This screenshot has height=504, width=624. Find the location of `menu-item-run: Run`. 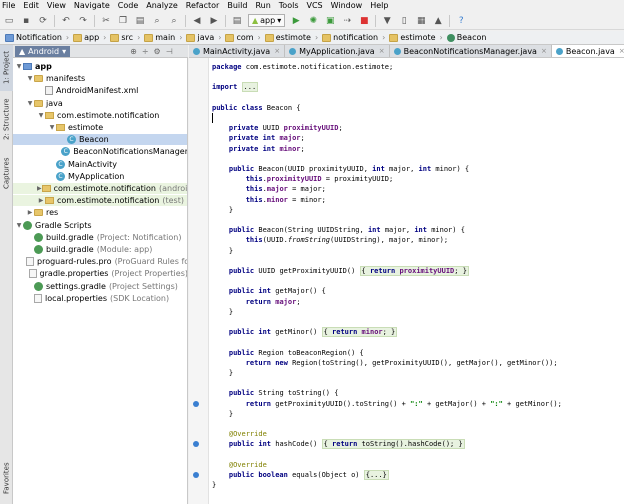

menu-item-run: Run is located at coordinates (262, 6).